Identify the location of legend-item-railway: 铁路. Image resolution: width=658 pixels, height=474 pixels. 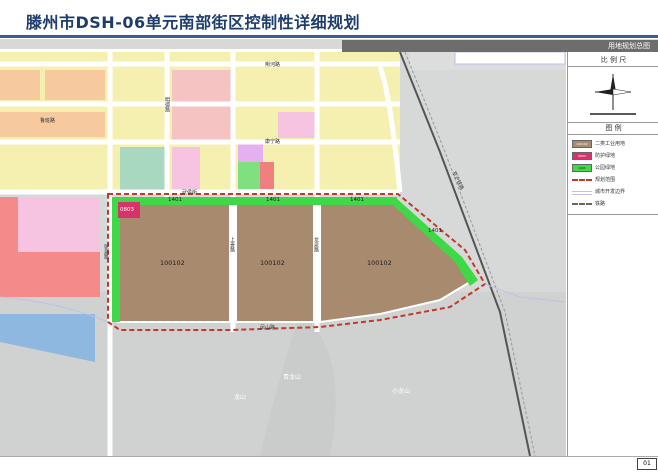
(615, 204).